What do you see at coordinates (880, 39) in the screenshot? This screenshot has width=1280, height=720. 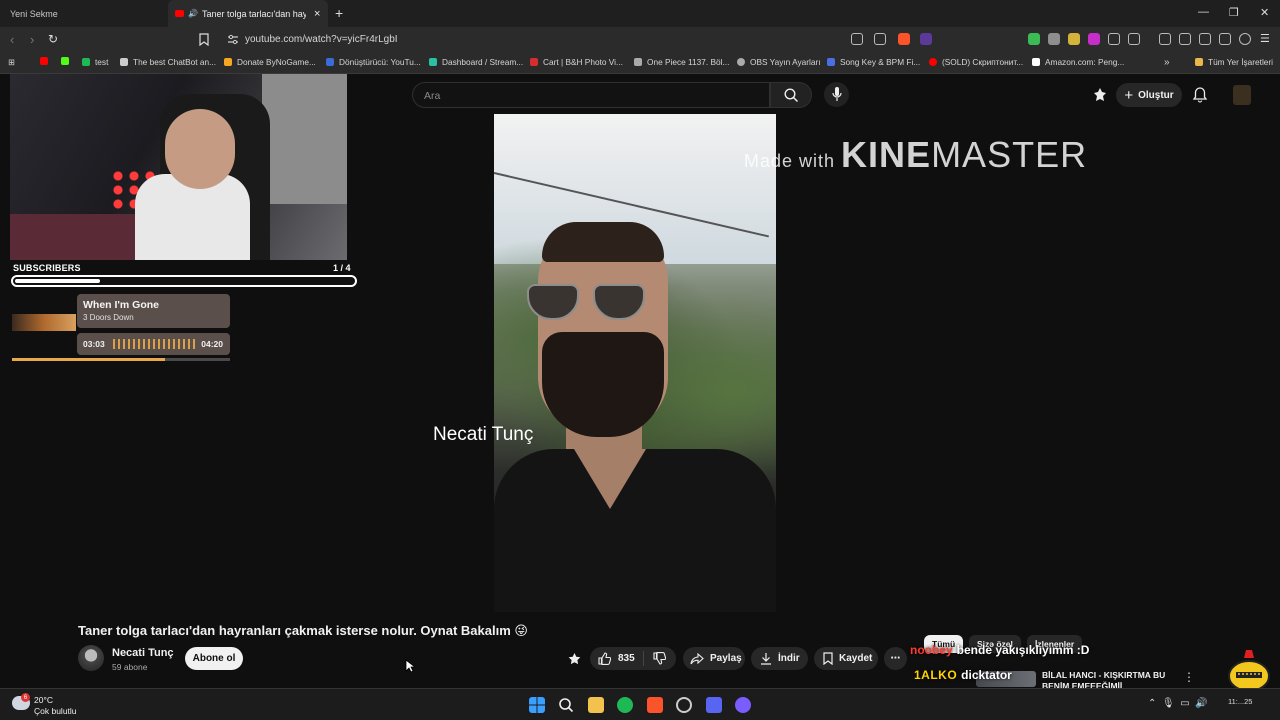 I see `share-page-icon` at bounding box center [880, 39].